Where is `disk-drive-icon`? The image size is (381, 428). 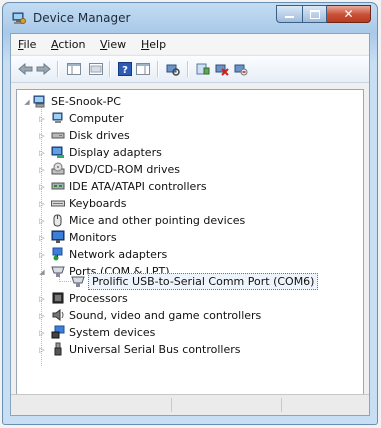
disk-drive-icon is located at coordinates (58, 135).